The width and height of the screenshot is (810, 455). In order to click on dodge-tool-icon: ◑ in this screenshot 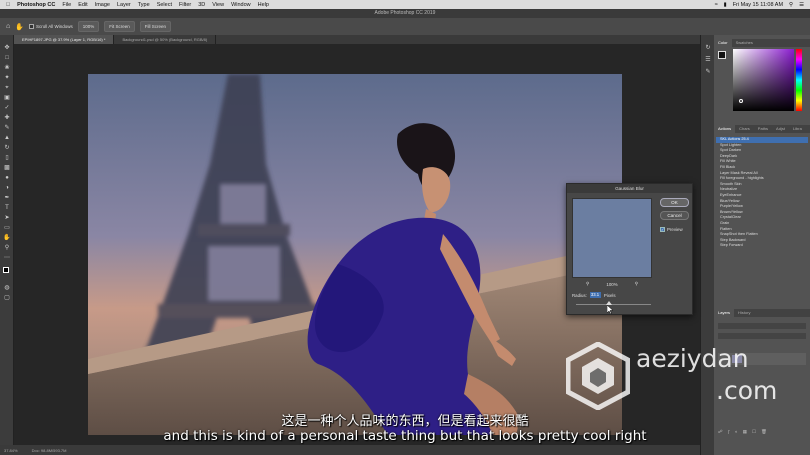, I will do `click(7, 188)`.